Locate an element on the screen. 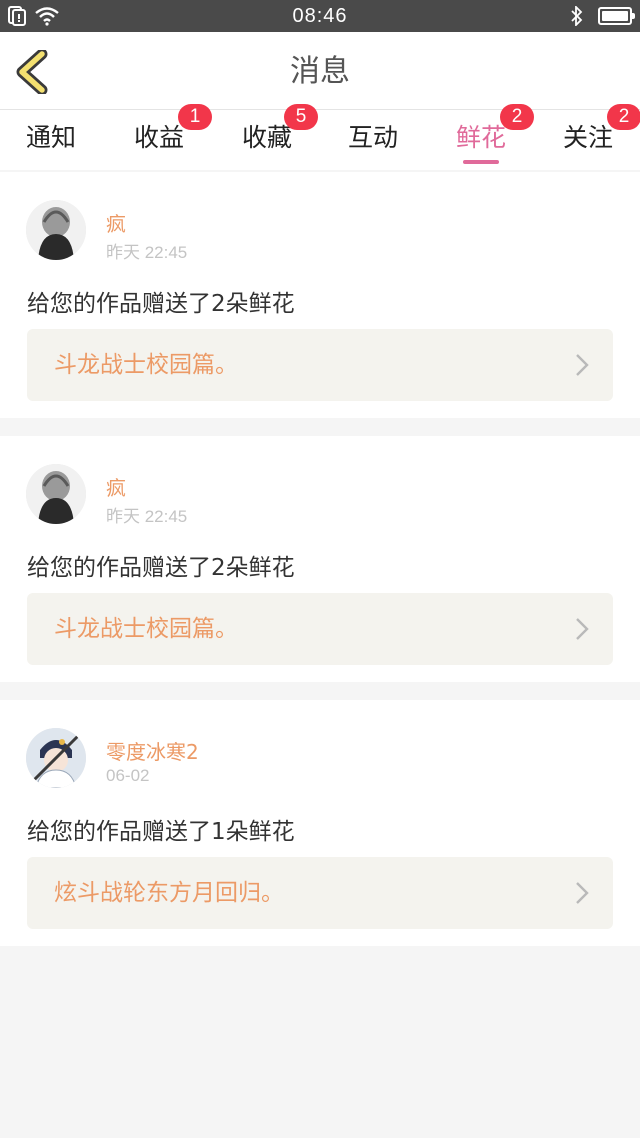  status-bar: 08:46 is located at coordinates (320, 16).